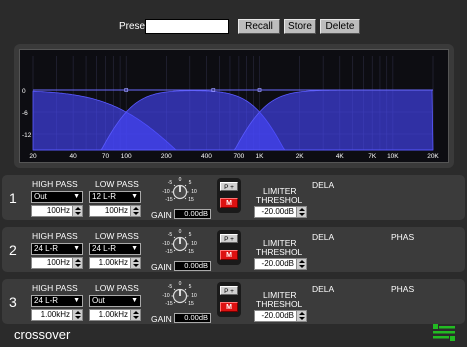 Image resolution: width=467 pixels, height=347 pixels. Describe the element at coordinates (46, 300) in the screenshot. I see `high-pass-type-value: 24 L-R` at that location.